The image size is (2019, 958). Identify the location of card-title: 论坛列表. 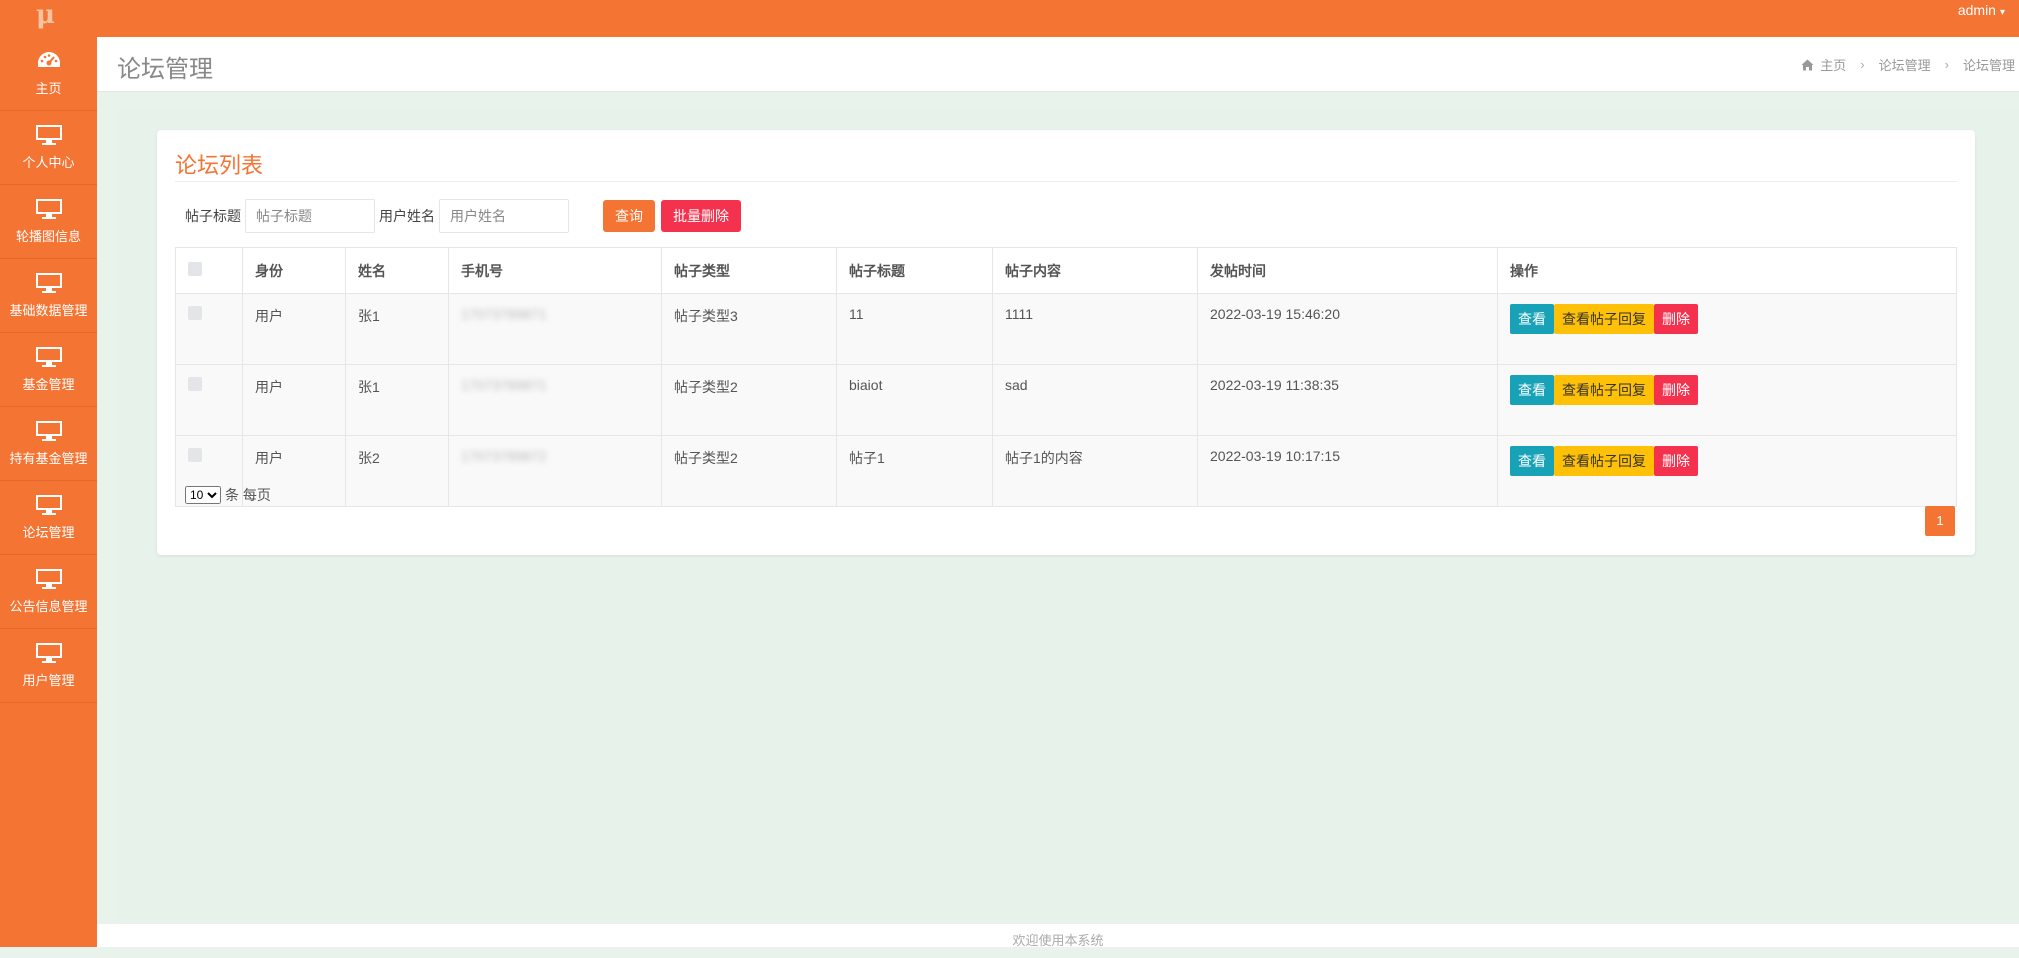
(219, 165).